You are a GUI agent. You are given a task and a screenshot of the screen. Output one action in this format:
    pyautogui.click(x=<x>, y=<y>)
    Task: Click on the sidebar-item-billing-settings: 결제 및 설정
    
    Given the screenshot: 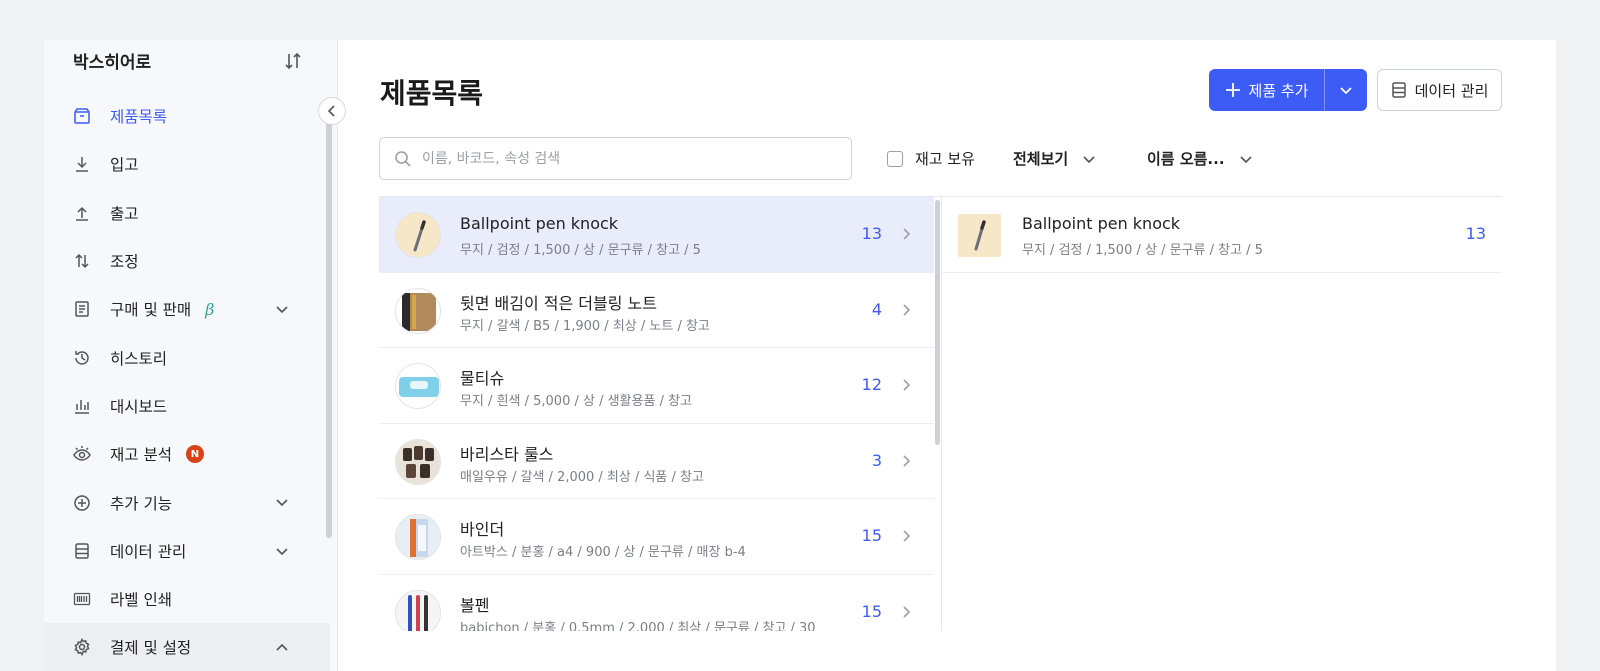 What is the action you would take?
    pyautogui.click(x=187, y=647)
    